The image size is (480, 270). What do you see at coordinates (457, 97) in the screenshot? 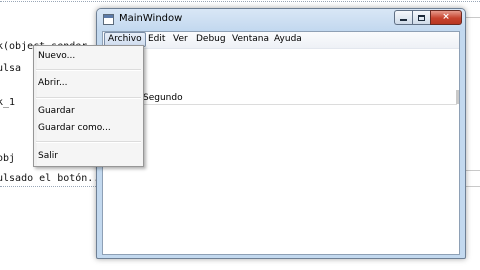
I see `content-scroll-edge` at bounding box center [457, 97].